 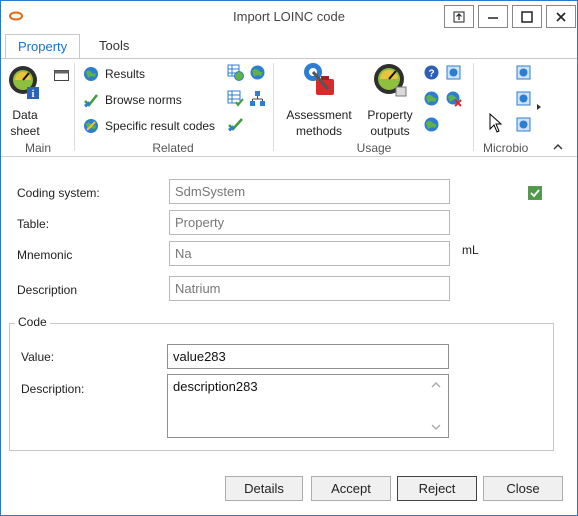 I want to click on globe-delete-icon, so click(x=454, y=99).